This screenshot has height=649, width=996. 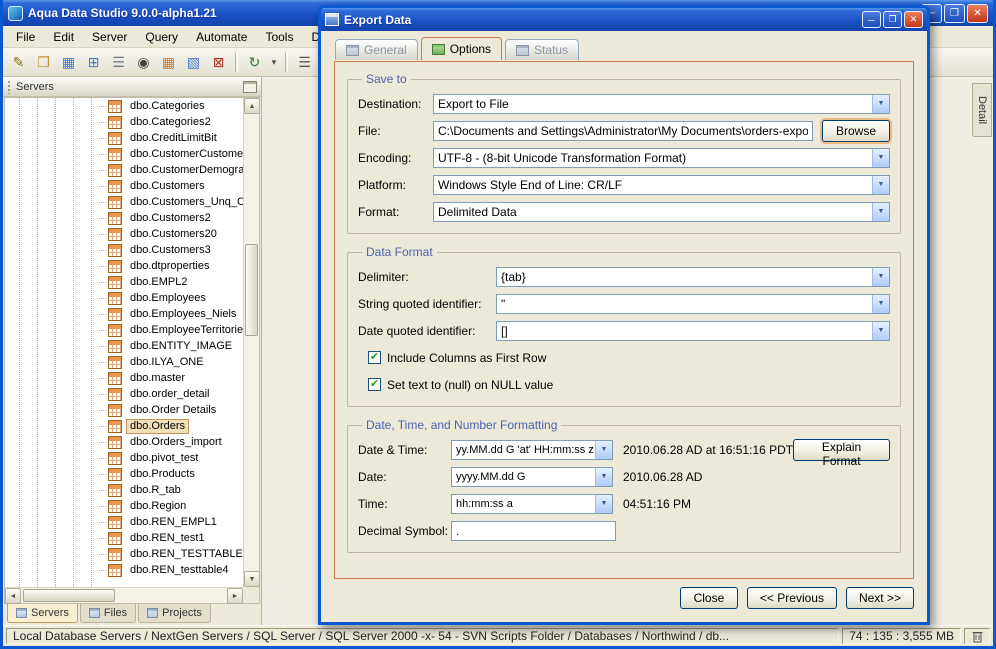 I want to click on menu-file: File, so click(x=25, y=37).